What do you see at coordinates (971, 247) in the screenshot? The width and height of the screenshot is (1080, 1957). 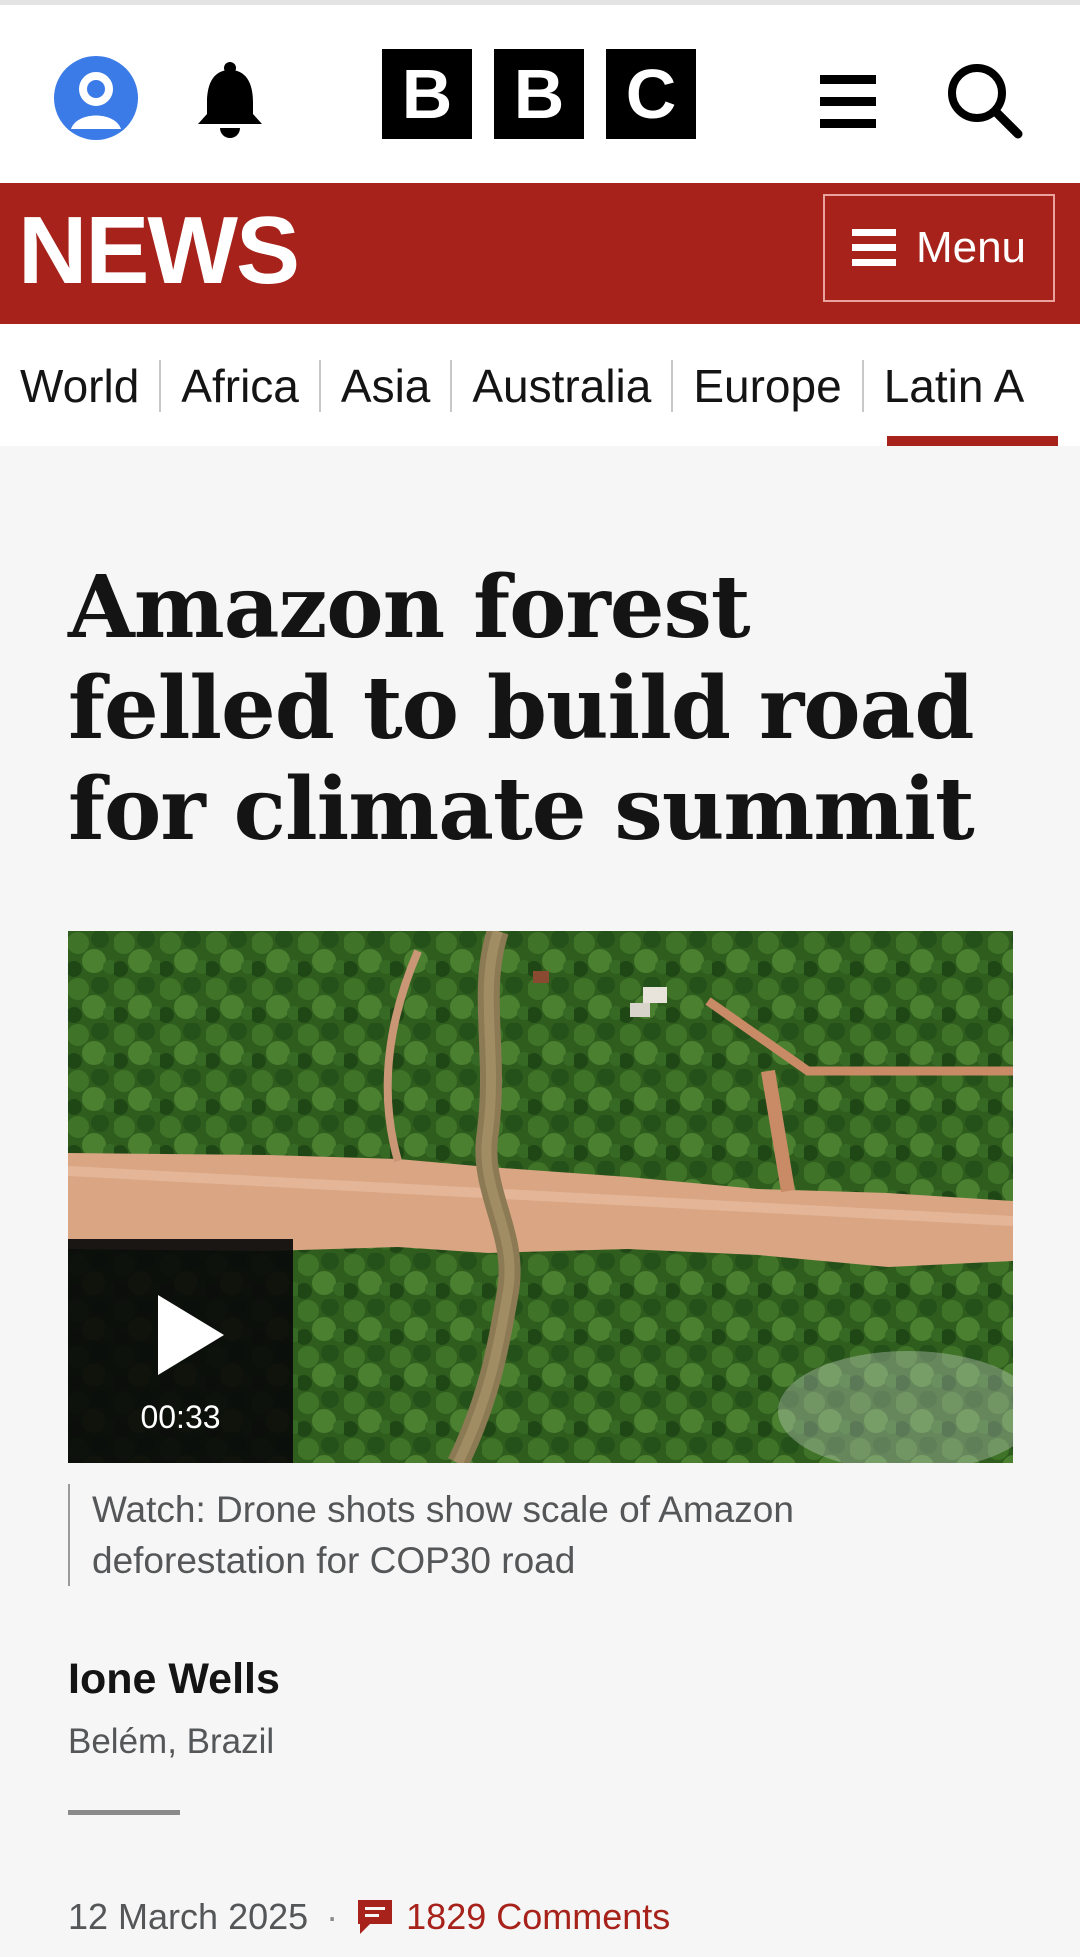 I see `menu-button-label: Menu` at bounding box center [971, 247].